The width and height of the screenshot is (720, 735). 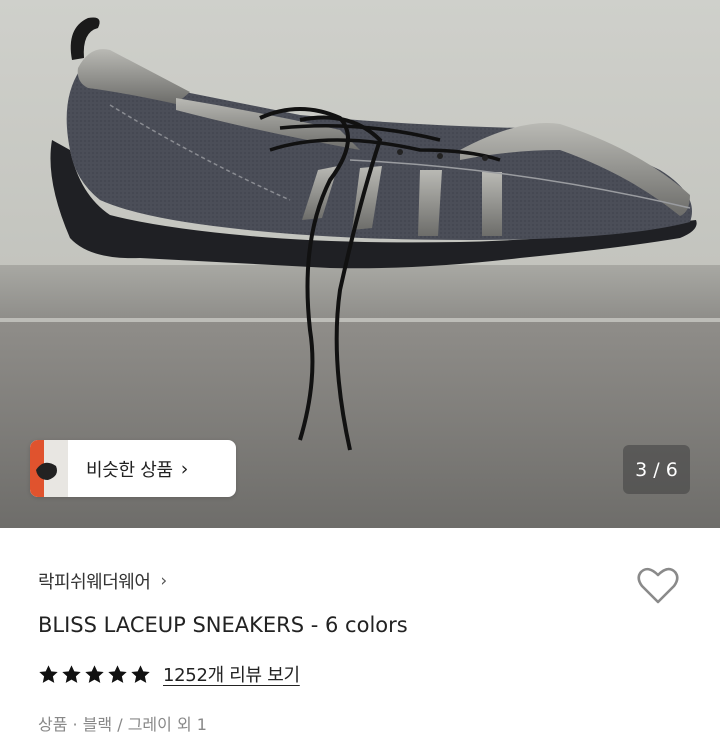 I want to click on similar-products-button: 비슷한 상품 ›, so click(x=133, y=468).